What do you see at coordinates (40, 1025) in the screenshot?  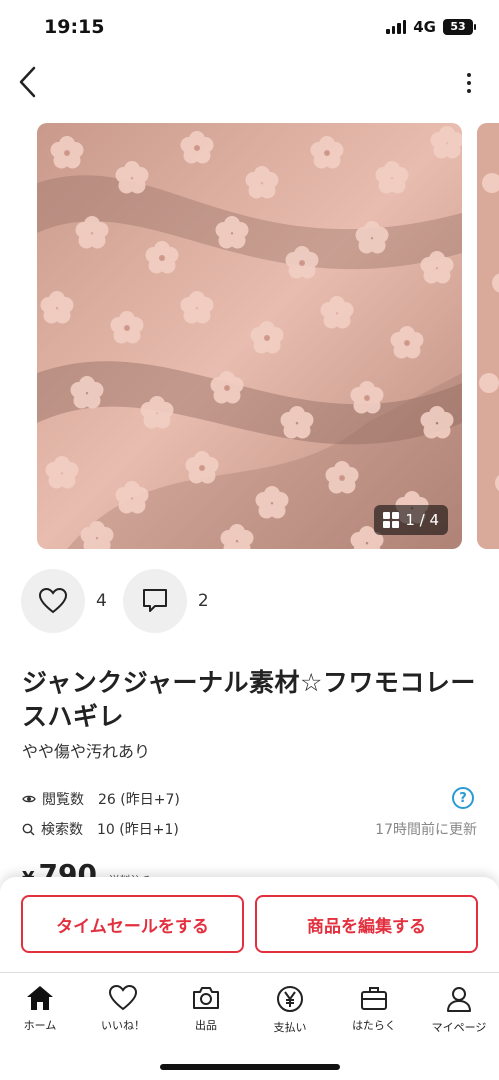 I see `tab-home-label: ホーム` at bounding box center [40, 1025].